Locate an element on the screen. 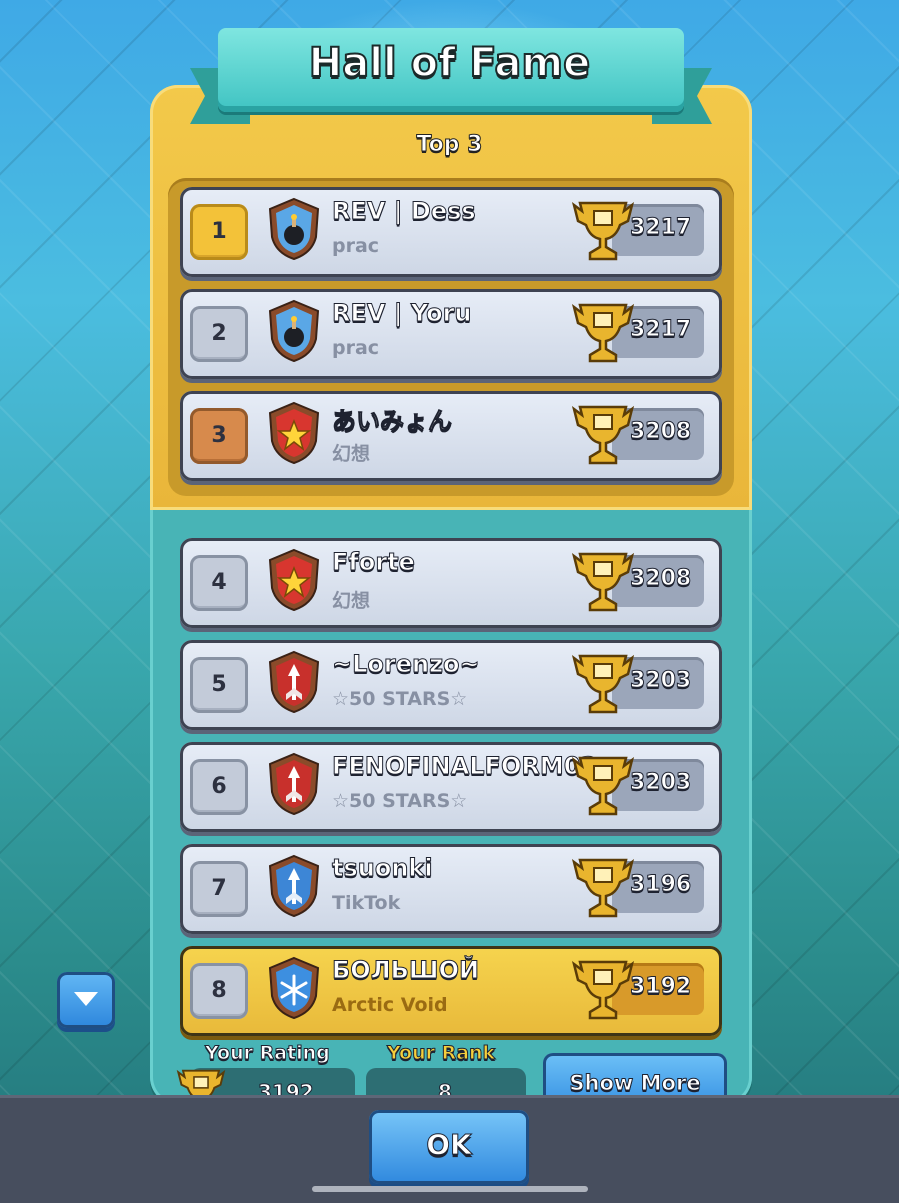 Image resolution: width=899 pixels, height=1203 pixels. leaderboard-row-2: 2 REV | Yoru prac 3217 is located at coordinates (451, 334).